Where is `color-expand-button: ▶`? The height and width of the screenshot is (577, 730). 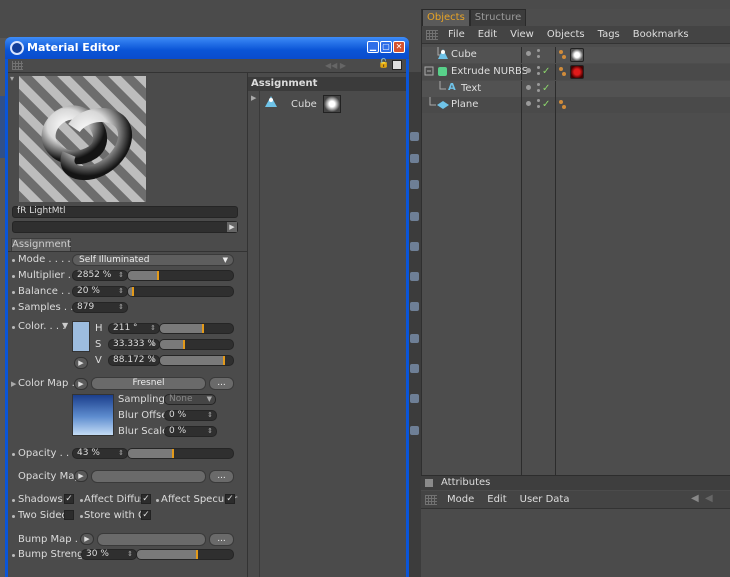 color-expand-button: ▶ is located at coordinates (81, 363).